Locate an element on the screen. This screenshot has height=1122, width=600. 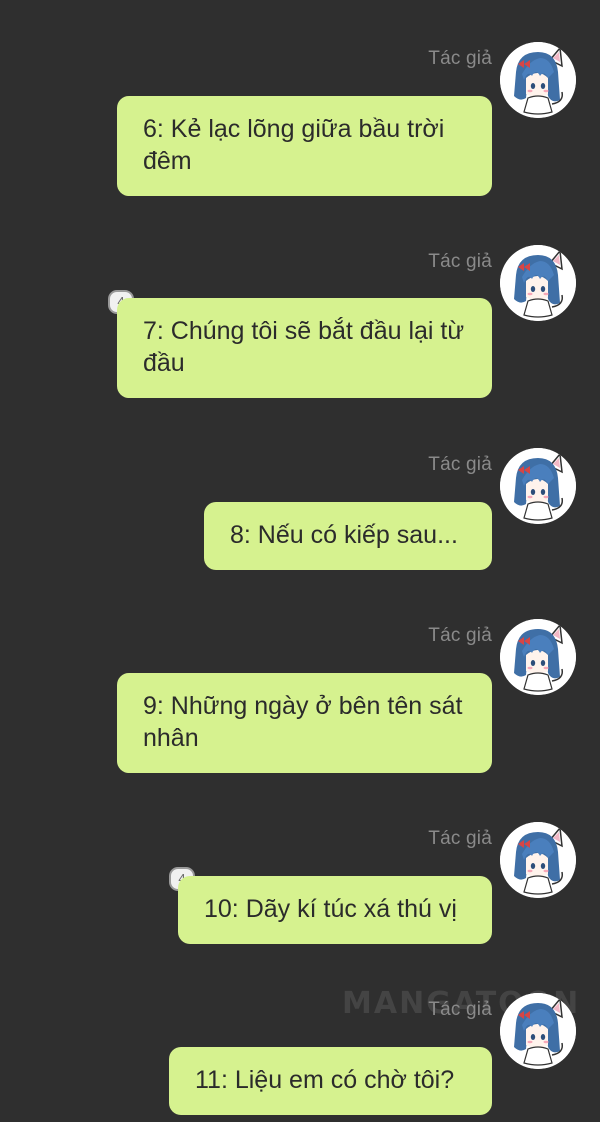
chapter-title: 11: Liệu em có chờ tôi? is located at coordinates (325, 1080).